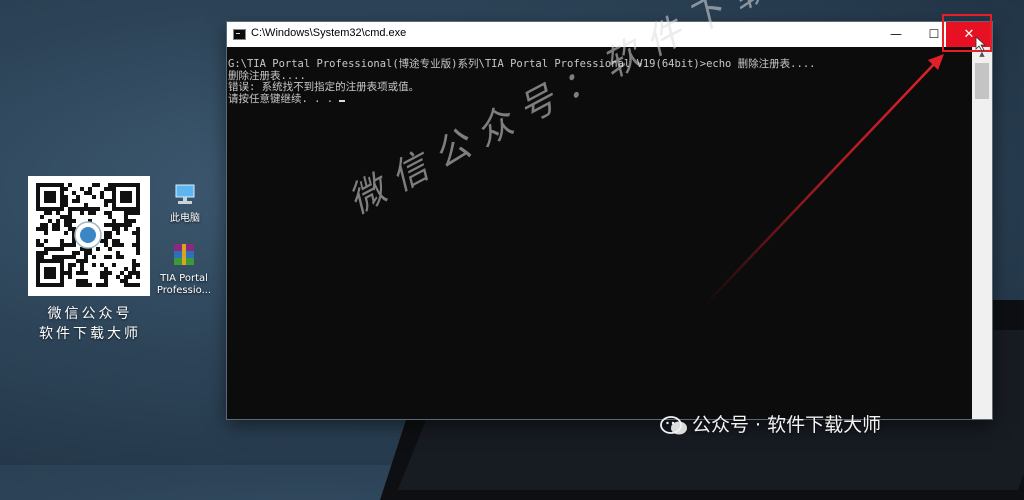 The image size is (1024, 500). What do you see at coordinates (824, 180) in the screenshot?
I see `annotation-arrow` at bounding box center [824, 180].